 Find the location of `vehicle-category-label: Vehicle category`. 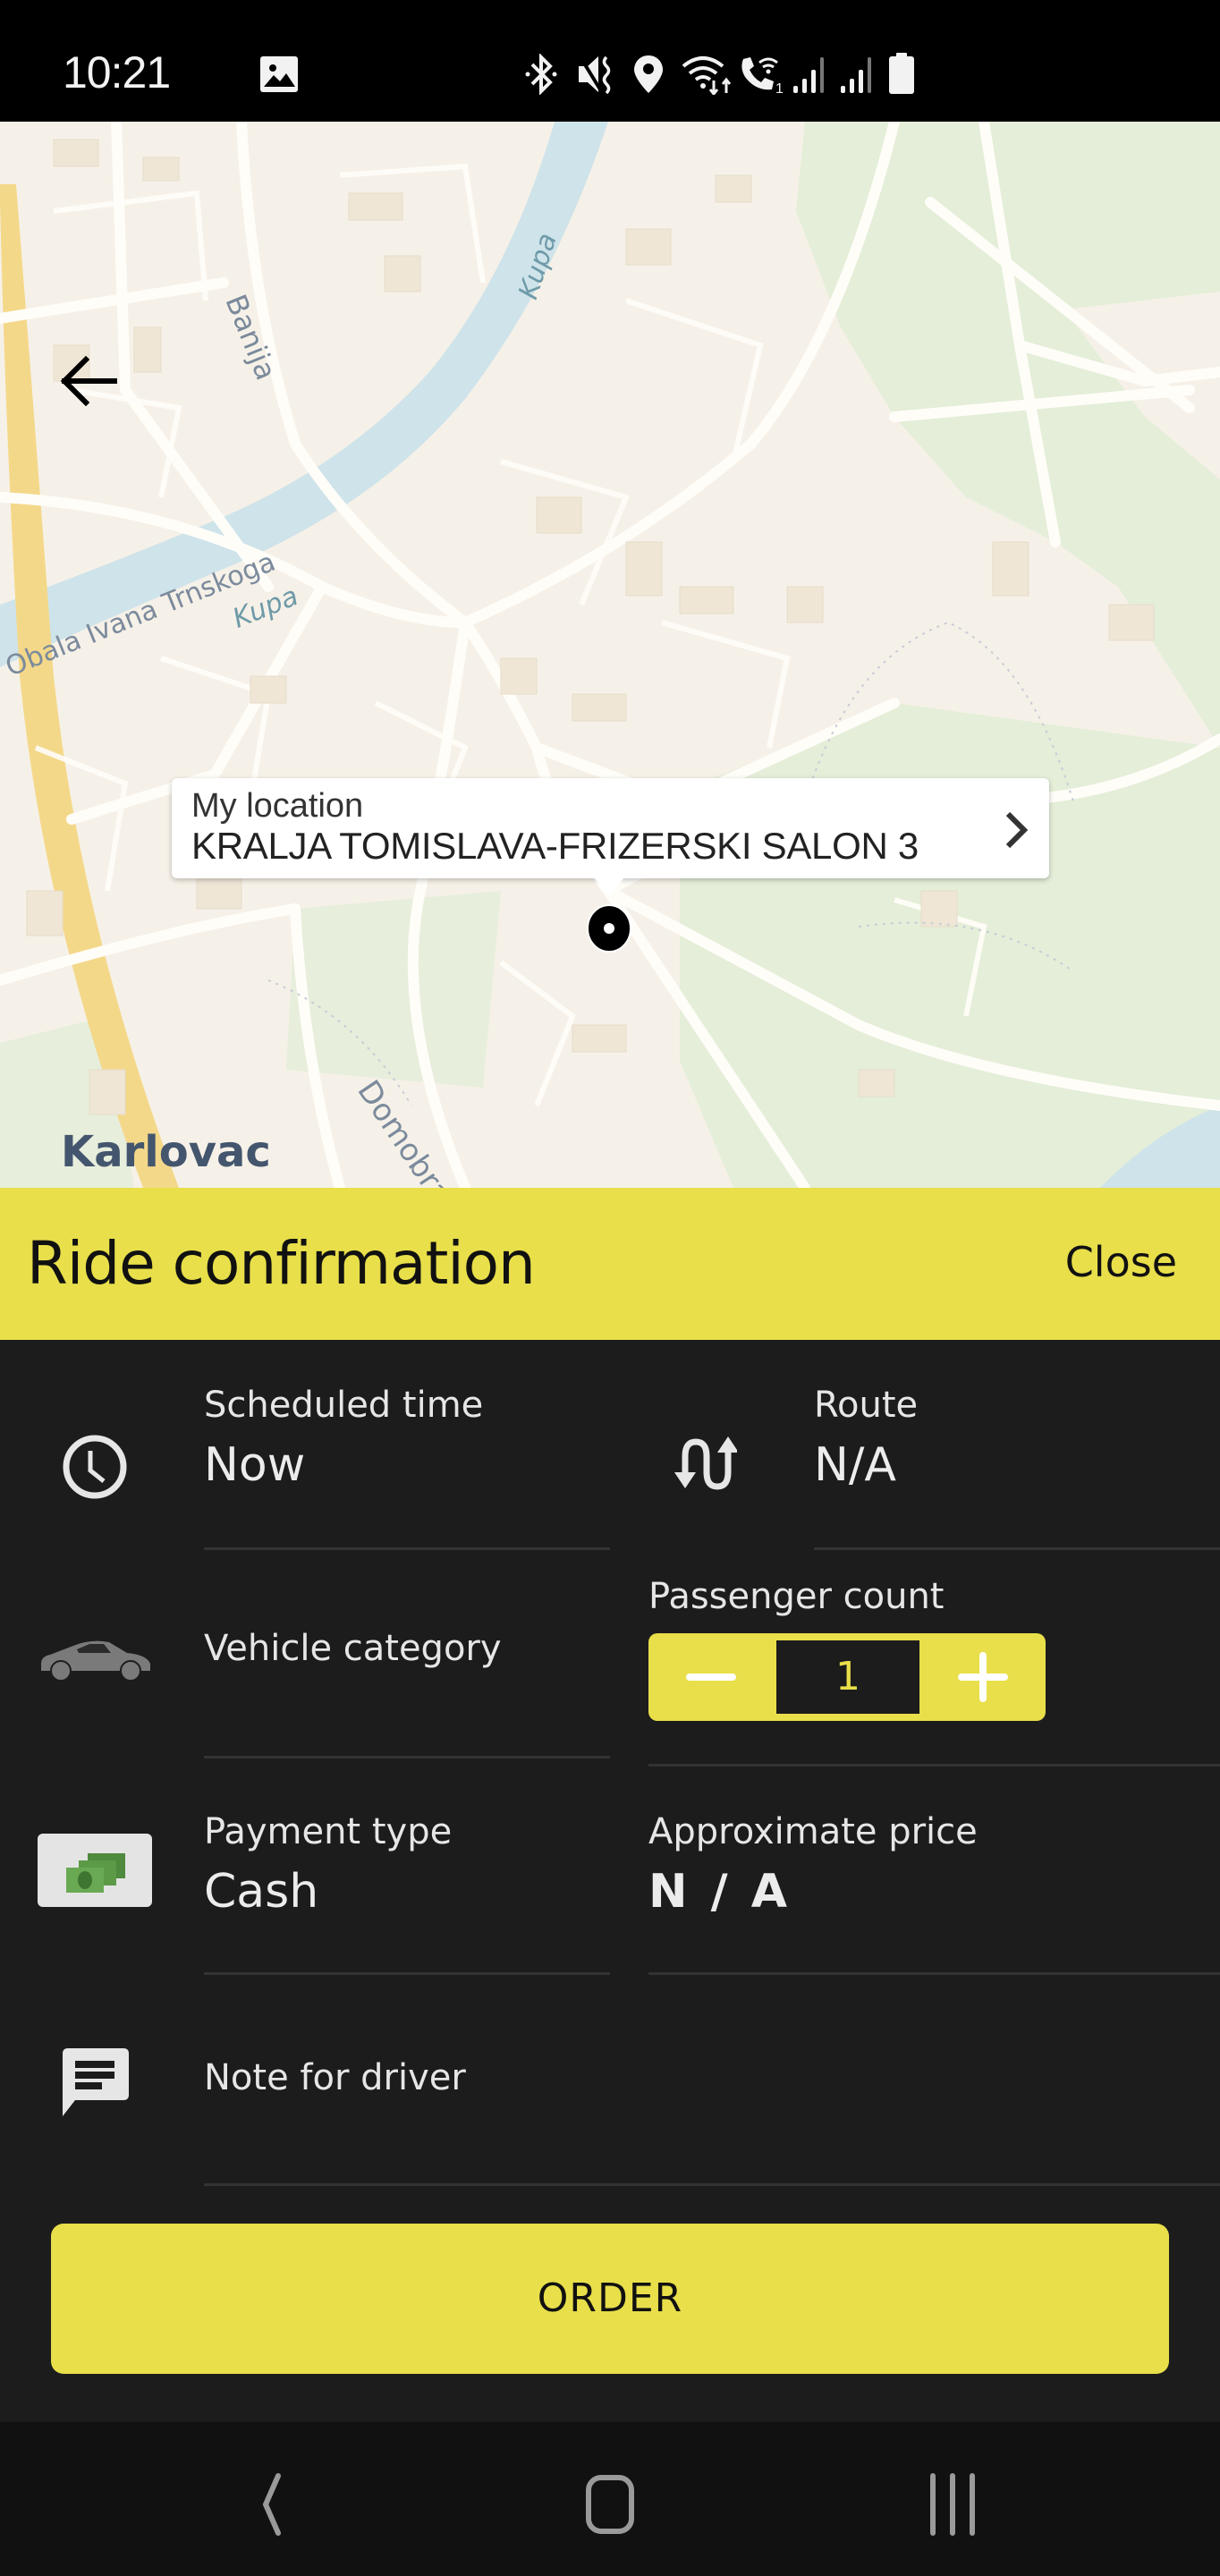

vehicle-category-label: Vehicle category is located at coordinates (353, 1648).